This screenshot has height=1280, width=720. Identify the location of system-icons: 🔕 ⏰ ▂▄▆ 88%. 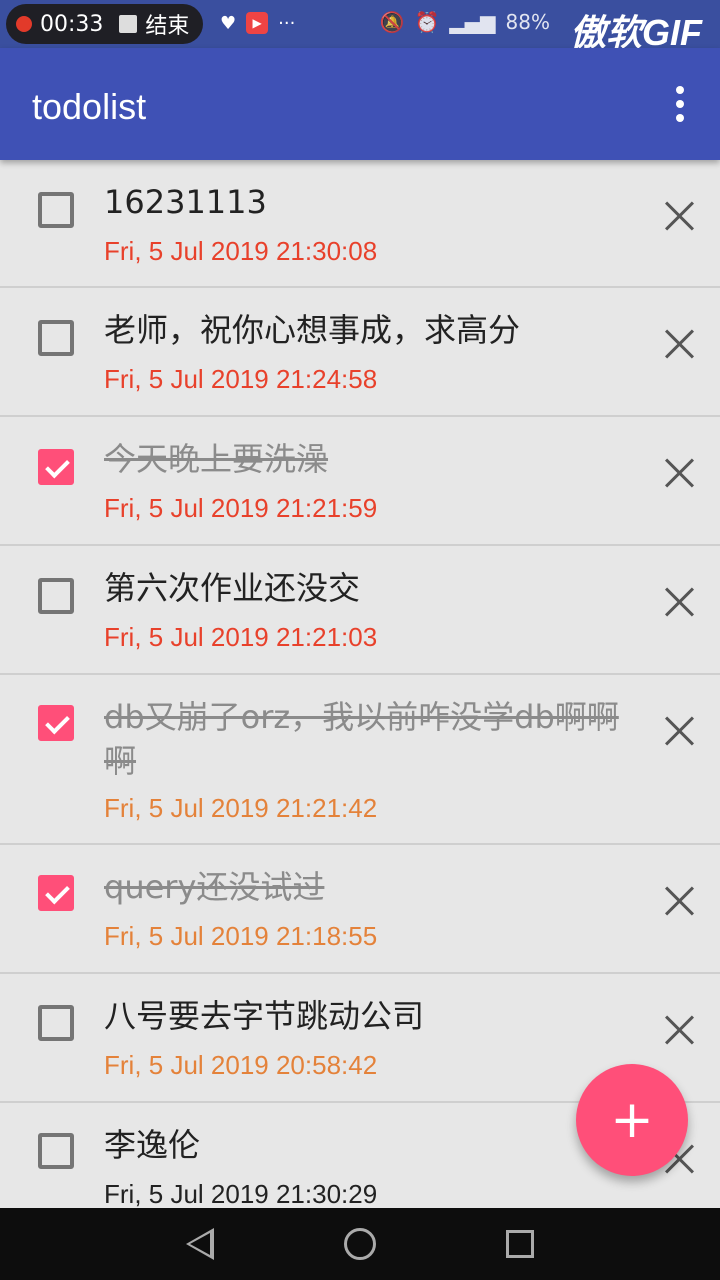
(465, 22).